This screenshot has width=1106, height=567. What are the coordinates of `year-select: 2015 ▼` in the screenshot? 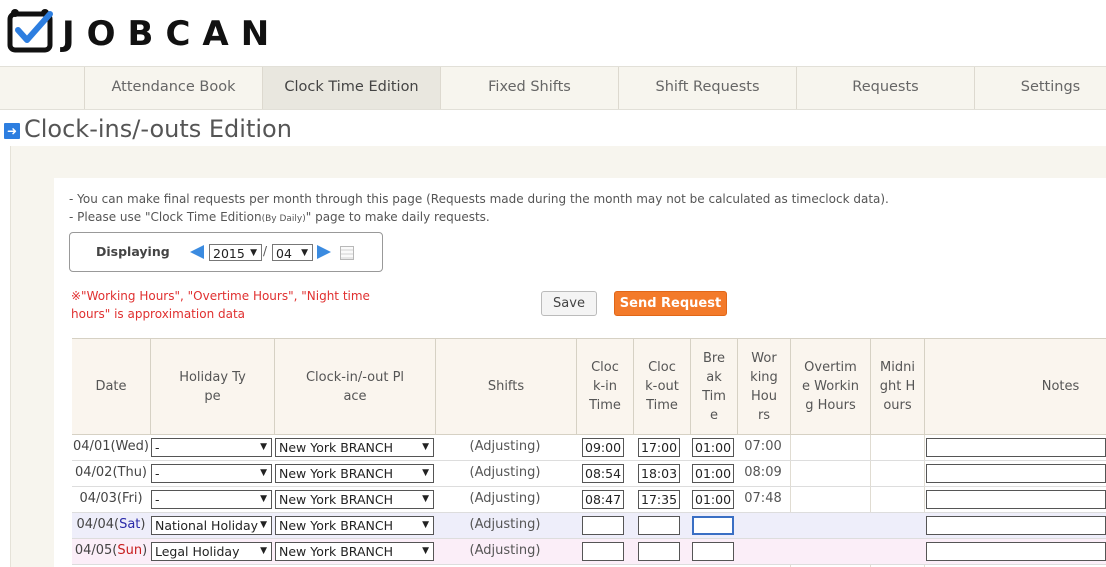 It's located at (235, 252).